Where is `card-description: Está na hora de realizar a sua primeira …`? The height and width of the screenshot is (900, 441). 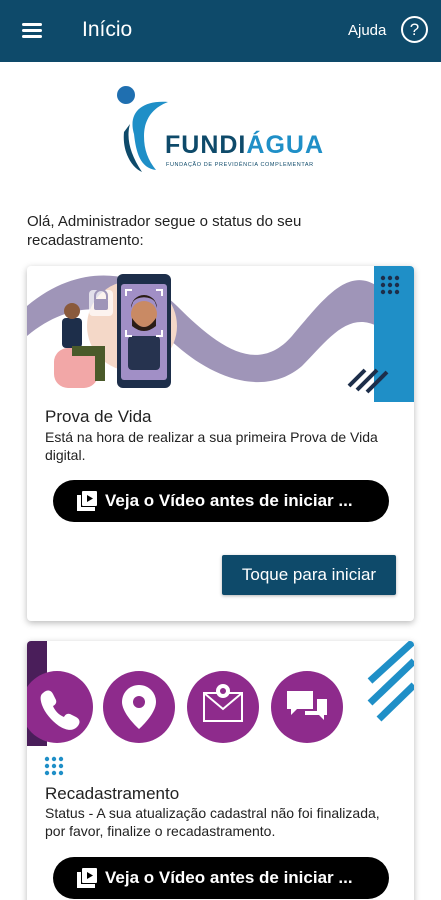 card-description: Está na hora de realizar a sua primeira … is located at coordinates (211, 446).